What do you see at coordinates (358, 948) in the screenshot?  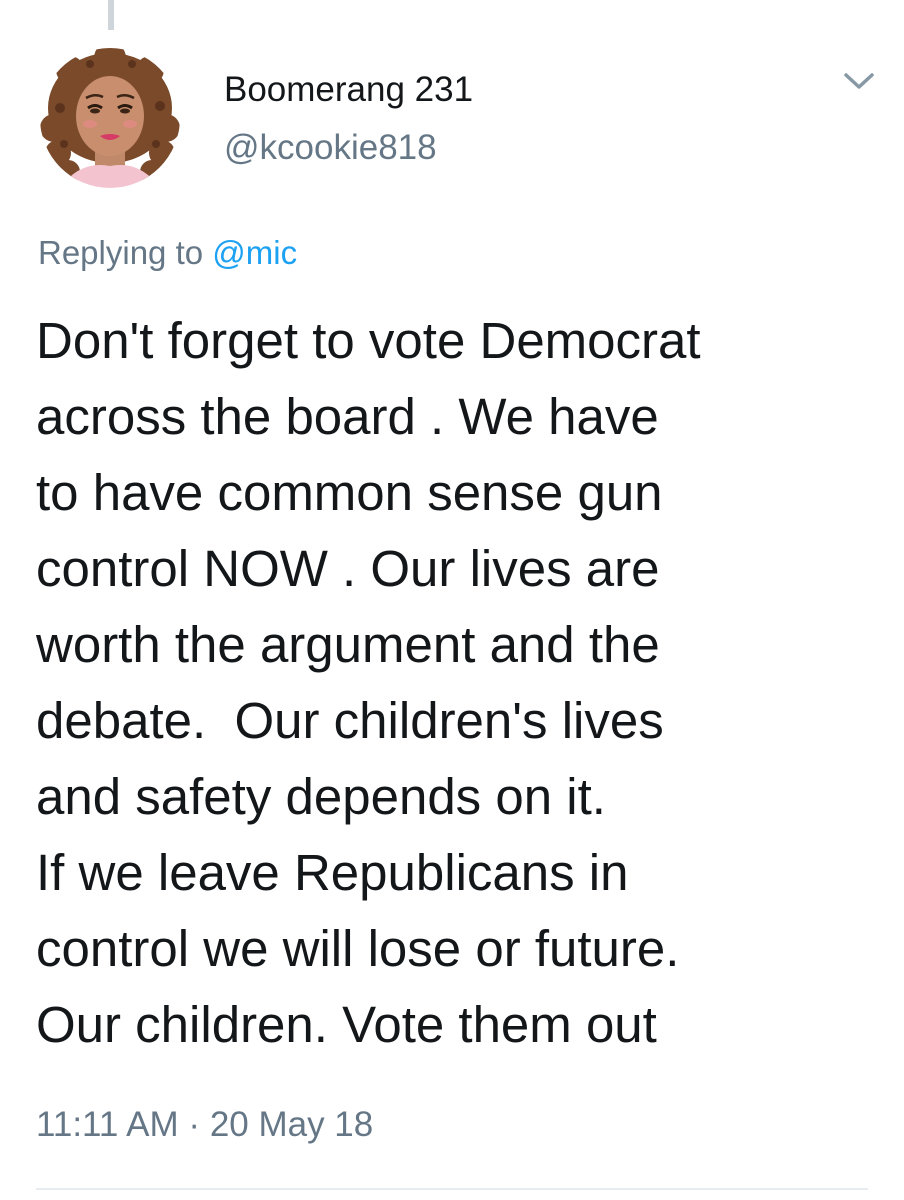 I see `tweet-text-line: control we will lose or future.` at bounding box center [358, 948].